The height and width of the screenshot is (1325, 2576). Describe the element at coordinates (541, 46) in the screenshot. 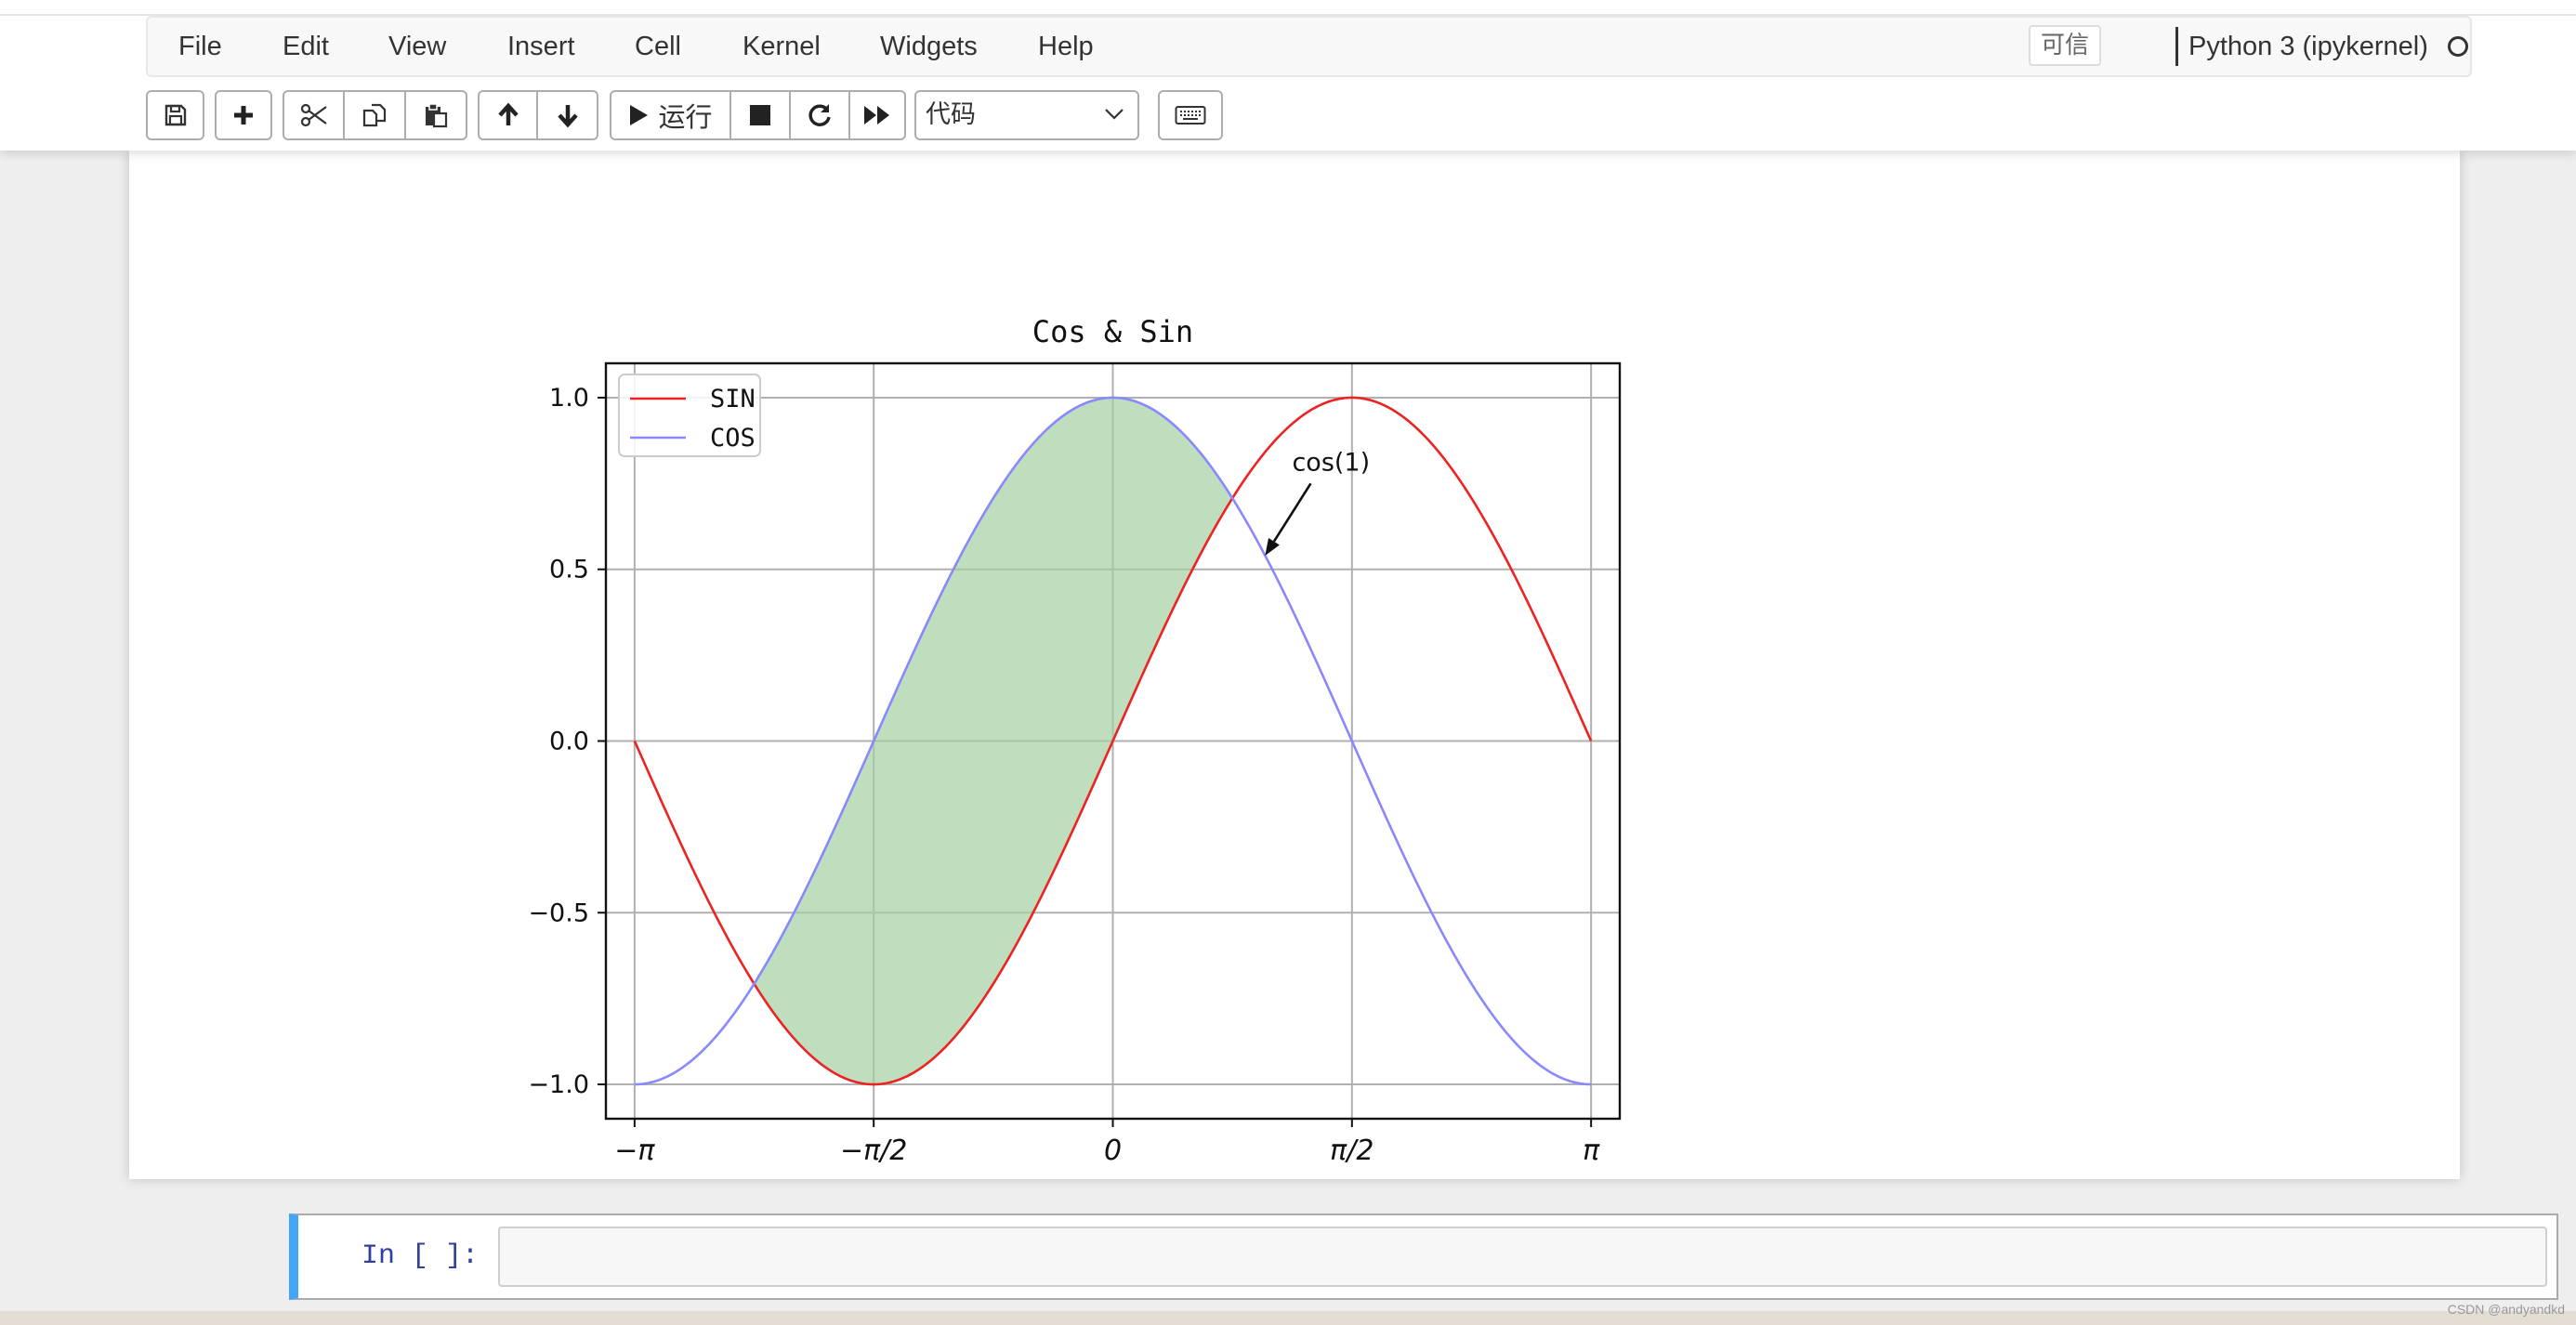

I see `menu-insert: Insert` at that location.